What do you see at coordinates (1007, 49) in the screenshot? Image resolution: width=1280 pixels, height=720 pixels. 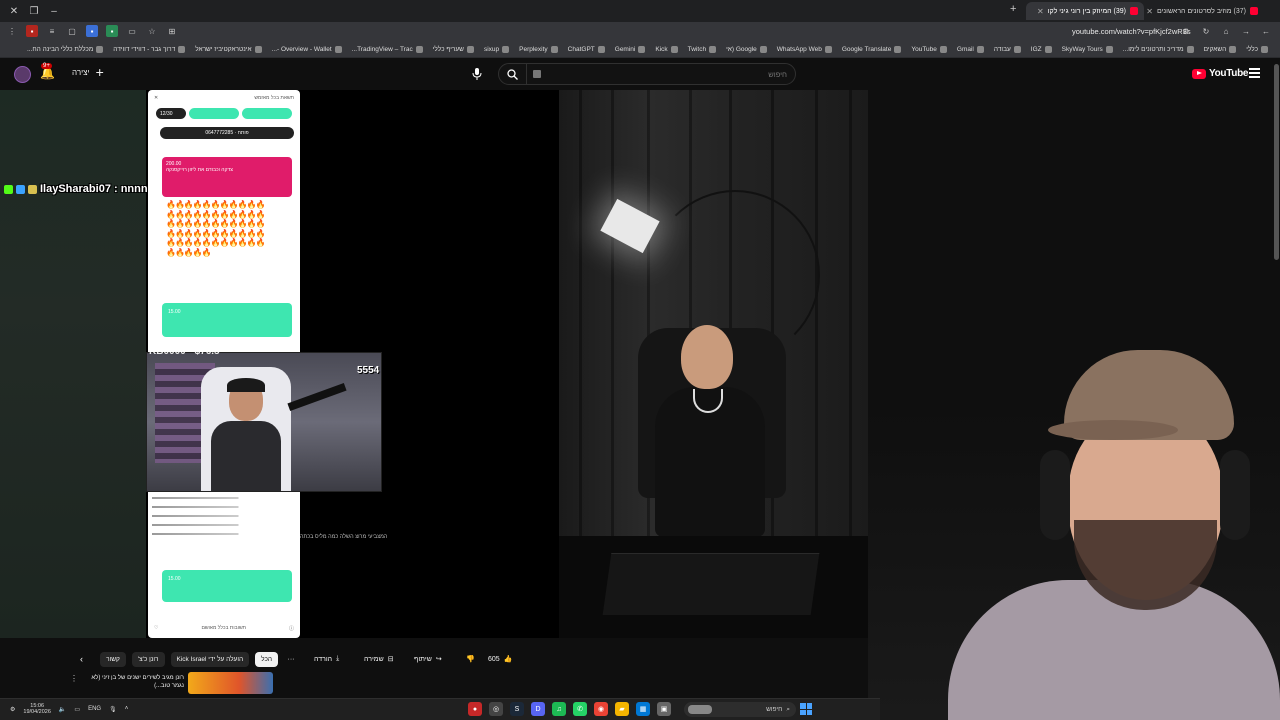 I see `bookmark-item: עבודה` at bounding box center [1007, 49].